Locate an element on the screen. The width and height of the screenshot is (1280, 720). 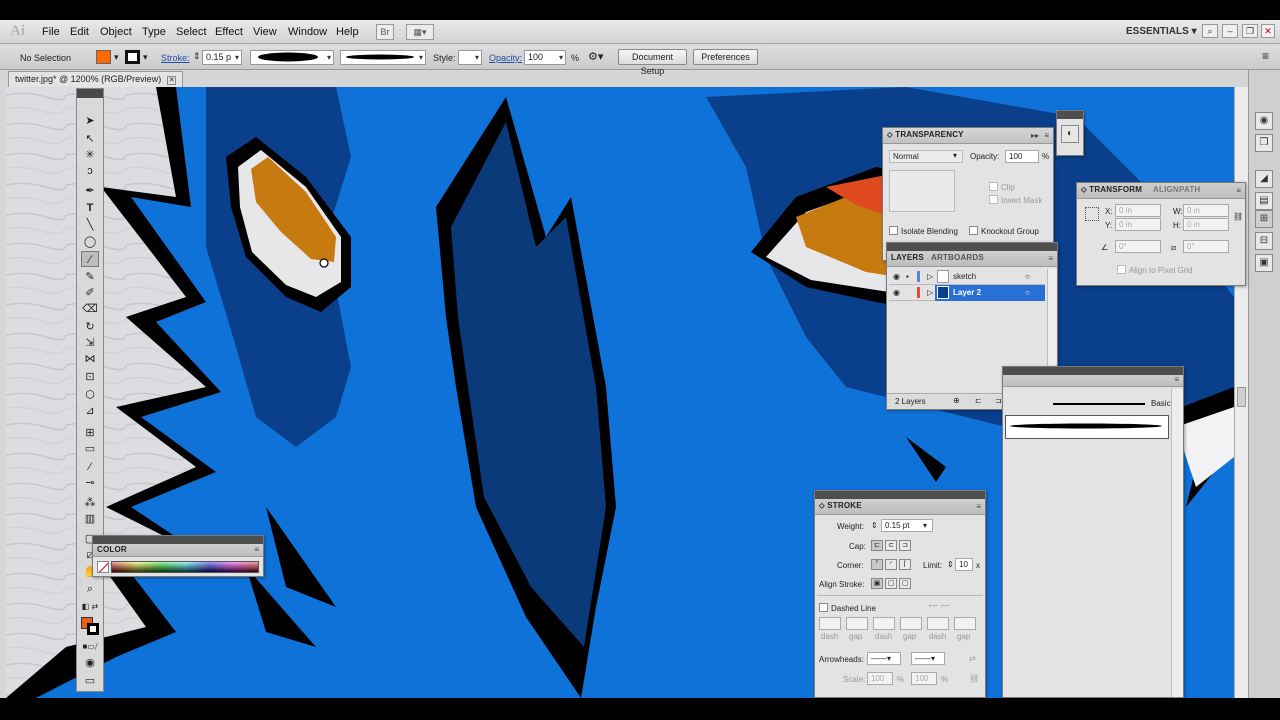
magic-wand-icon: ✳ is located at coordinates (90, 155).